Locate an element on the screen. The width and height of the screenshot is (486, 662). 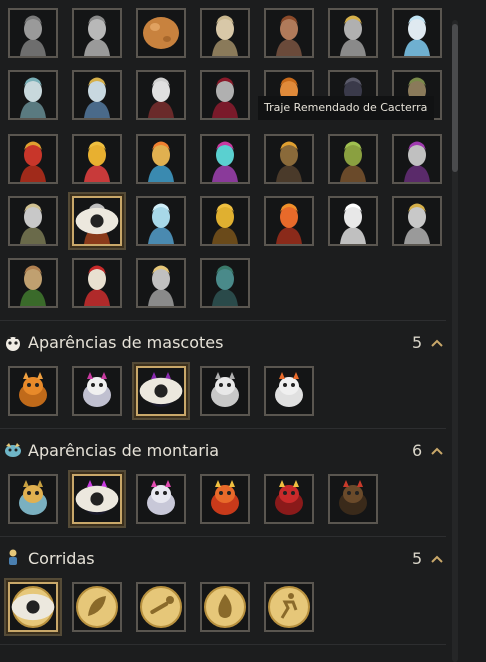
pet-section-icon is located at coordinates (13, 343).